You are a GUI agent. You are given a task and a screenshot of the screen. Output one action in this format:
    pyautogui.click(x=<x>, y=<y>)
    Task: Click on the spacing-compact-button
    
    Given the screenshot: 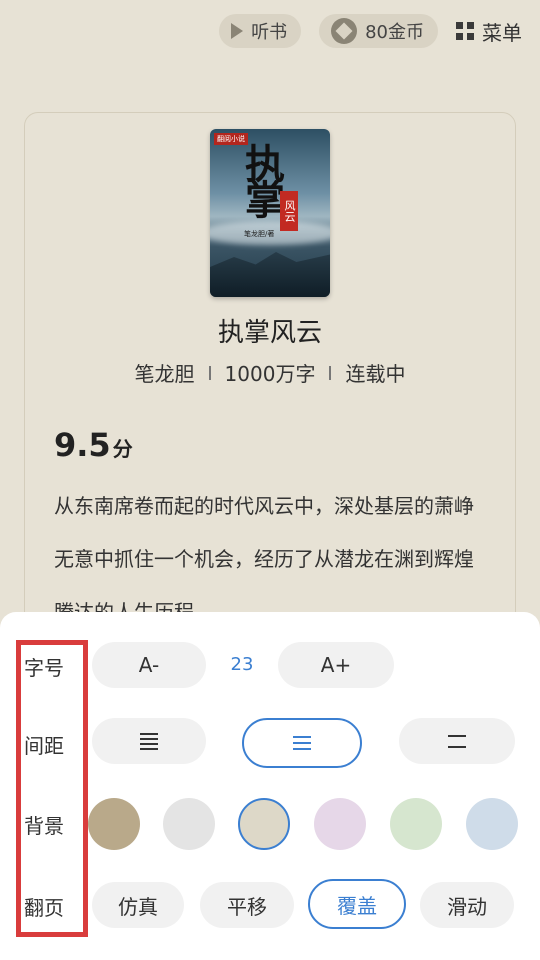 What is the action you would take?
    pyautogui.click(x=149, y=741)
    